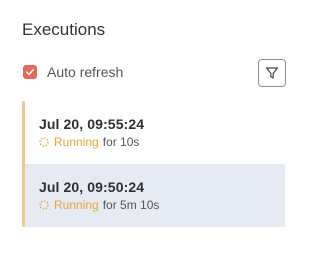 This screenshot has width=320, height=254. What do you see at coordinates (92, 124) in the screenshot?
I see `execution-time: Jul 20, 09:55:24` at bounding box center [92, 124].